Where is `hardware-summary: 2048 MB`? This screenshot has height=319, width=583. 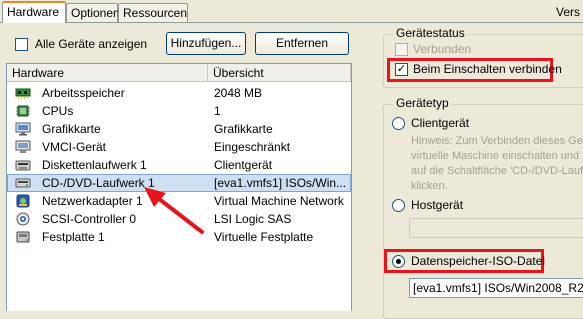
hardware-summary: 2048 MB is located at coordinates (238, 93).